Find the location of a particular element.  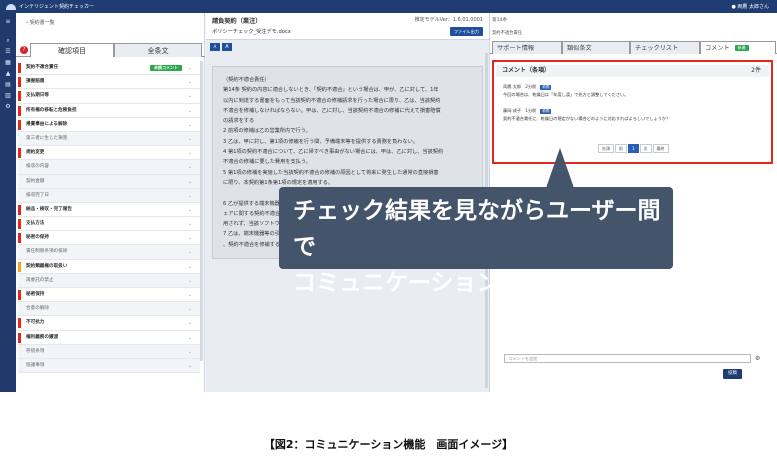

document-icon: ▤ is located at coordinates (8, 85).